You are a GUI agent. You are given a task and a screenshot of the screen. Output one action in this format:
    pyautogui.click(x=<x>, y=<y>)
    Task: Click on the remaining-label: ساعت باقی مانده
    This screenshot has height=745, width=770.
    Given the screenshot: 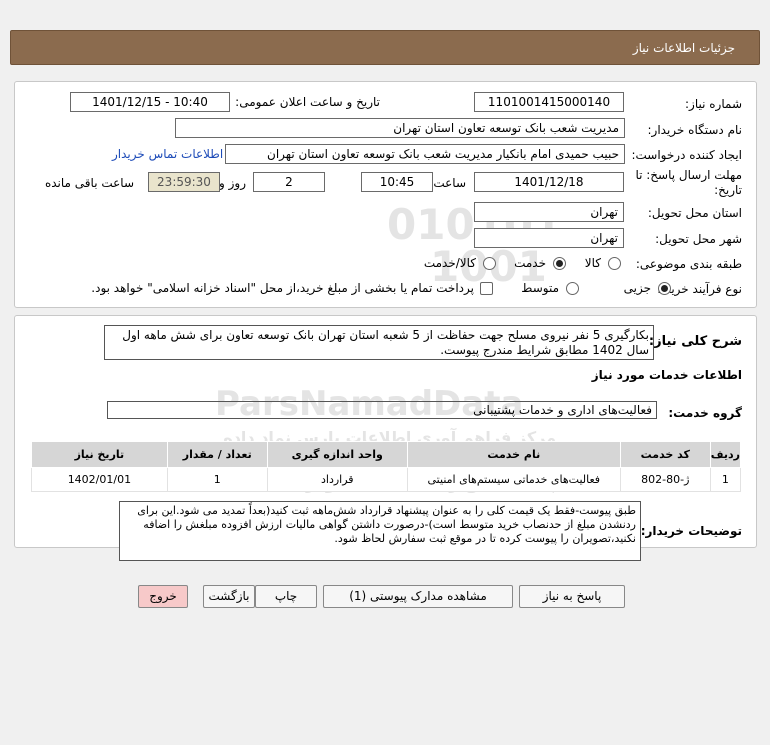 What is the action you would take?
    pyautogui.click(x=89, y=183)
    